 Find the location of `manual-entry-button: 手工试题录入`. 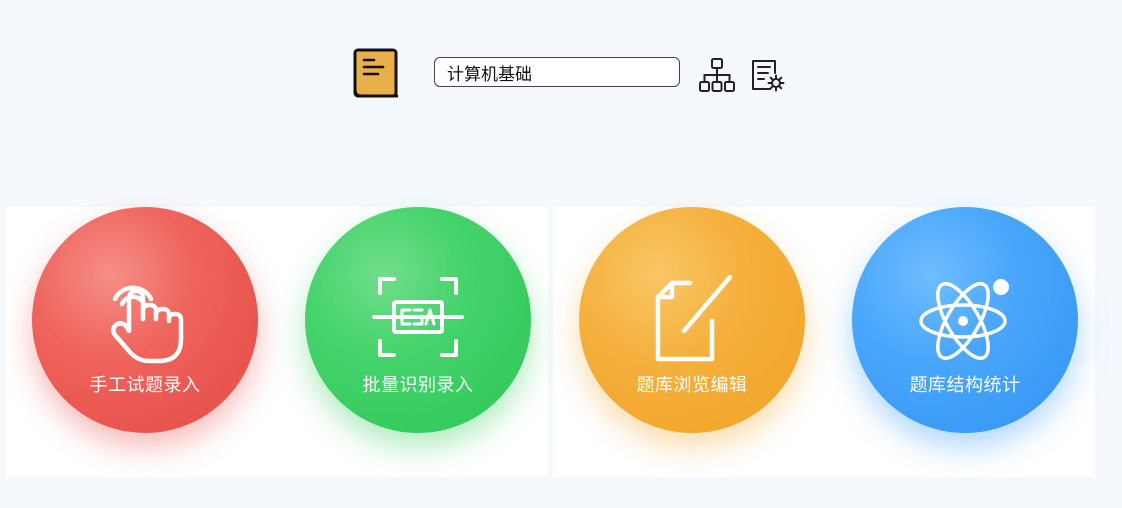

manual-entry-button: 手工试题录入 is located at coordinates (145, 320).